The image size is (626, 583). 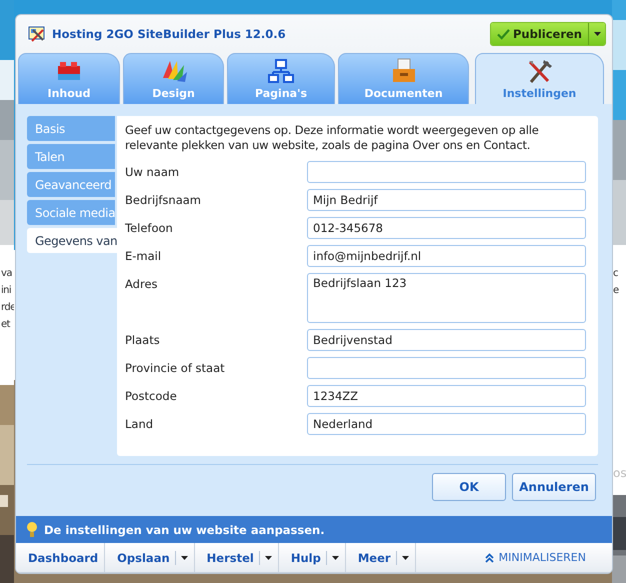 I want to click on sidebar-item: Gegevens van, so click(x=72, y=240).